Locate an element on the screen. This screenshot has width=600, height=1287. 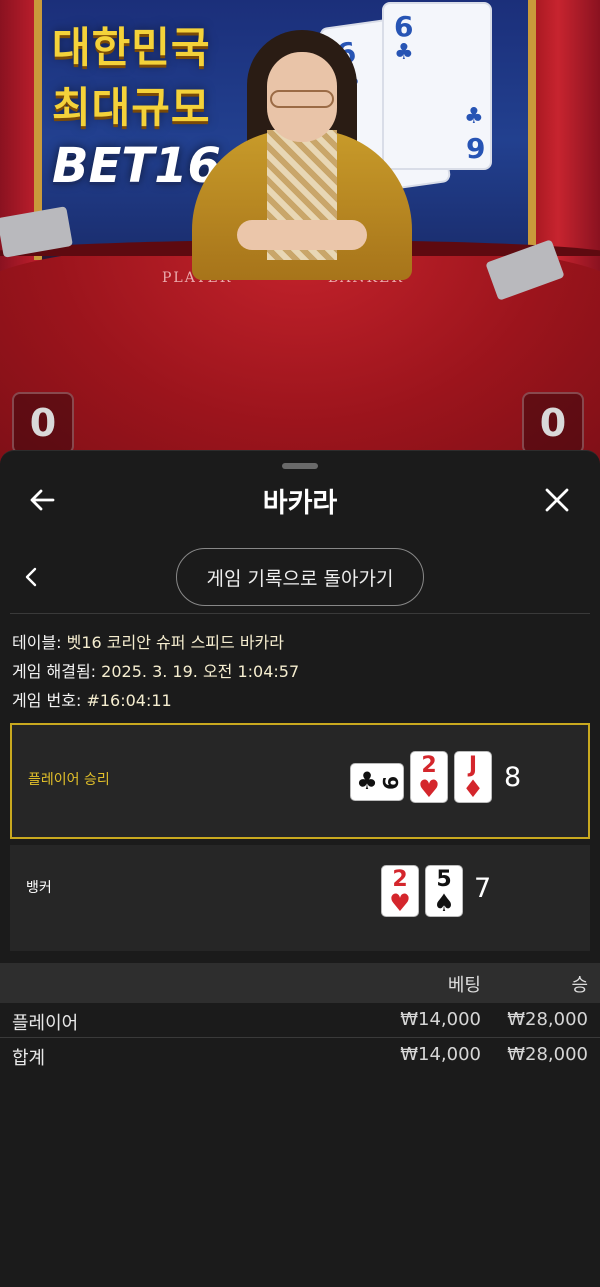
player-result-panel: 플레이어 승리 ♣ 9 2 ♥ J ♦ 8 is located at coordinates (300, 781).